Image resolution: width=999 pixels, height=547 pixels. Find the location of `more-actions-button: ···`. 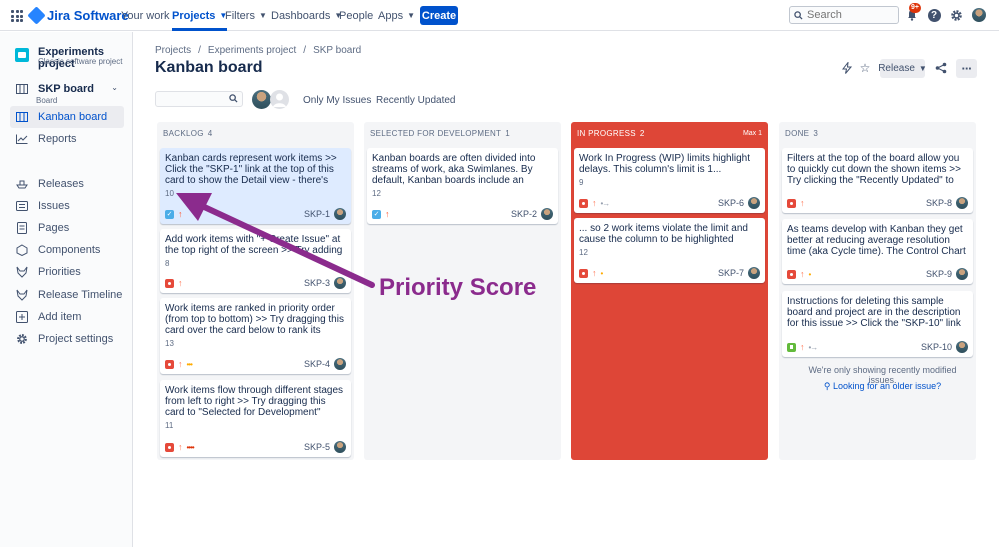

more-actions-button: ··· is located at coordinates (966, 68).